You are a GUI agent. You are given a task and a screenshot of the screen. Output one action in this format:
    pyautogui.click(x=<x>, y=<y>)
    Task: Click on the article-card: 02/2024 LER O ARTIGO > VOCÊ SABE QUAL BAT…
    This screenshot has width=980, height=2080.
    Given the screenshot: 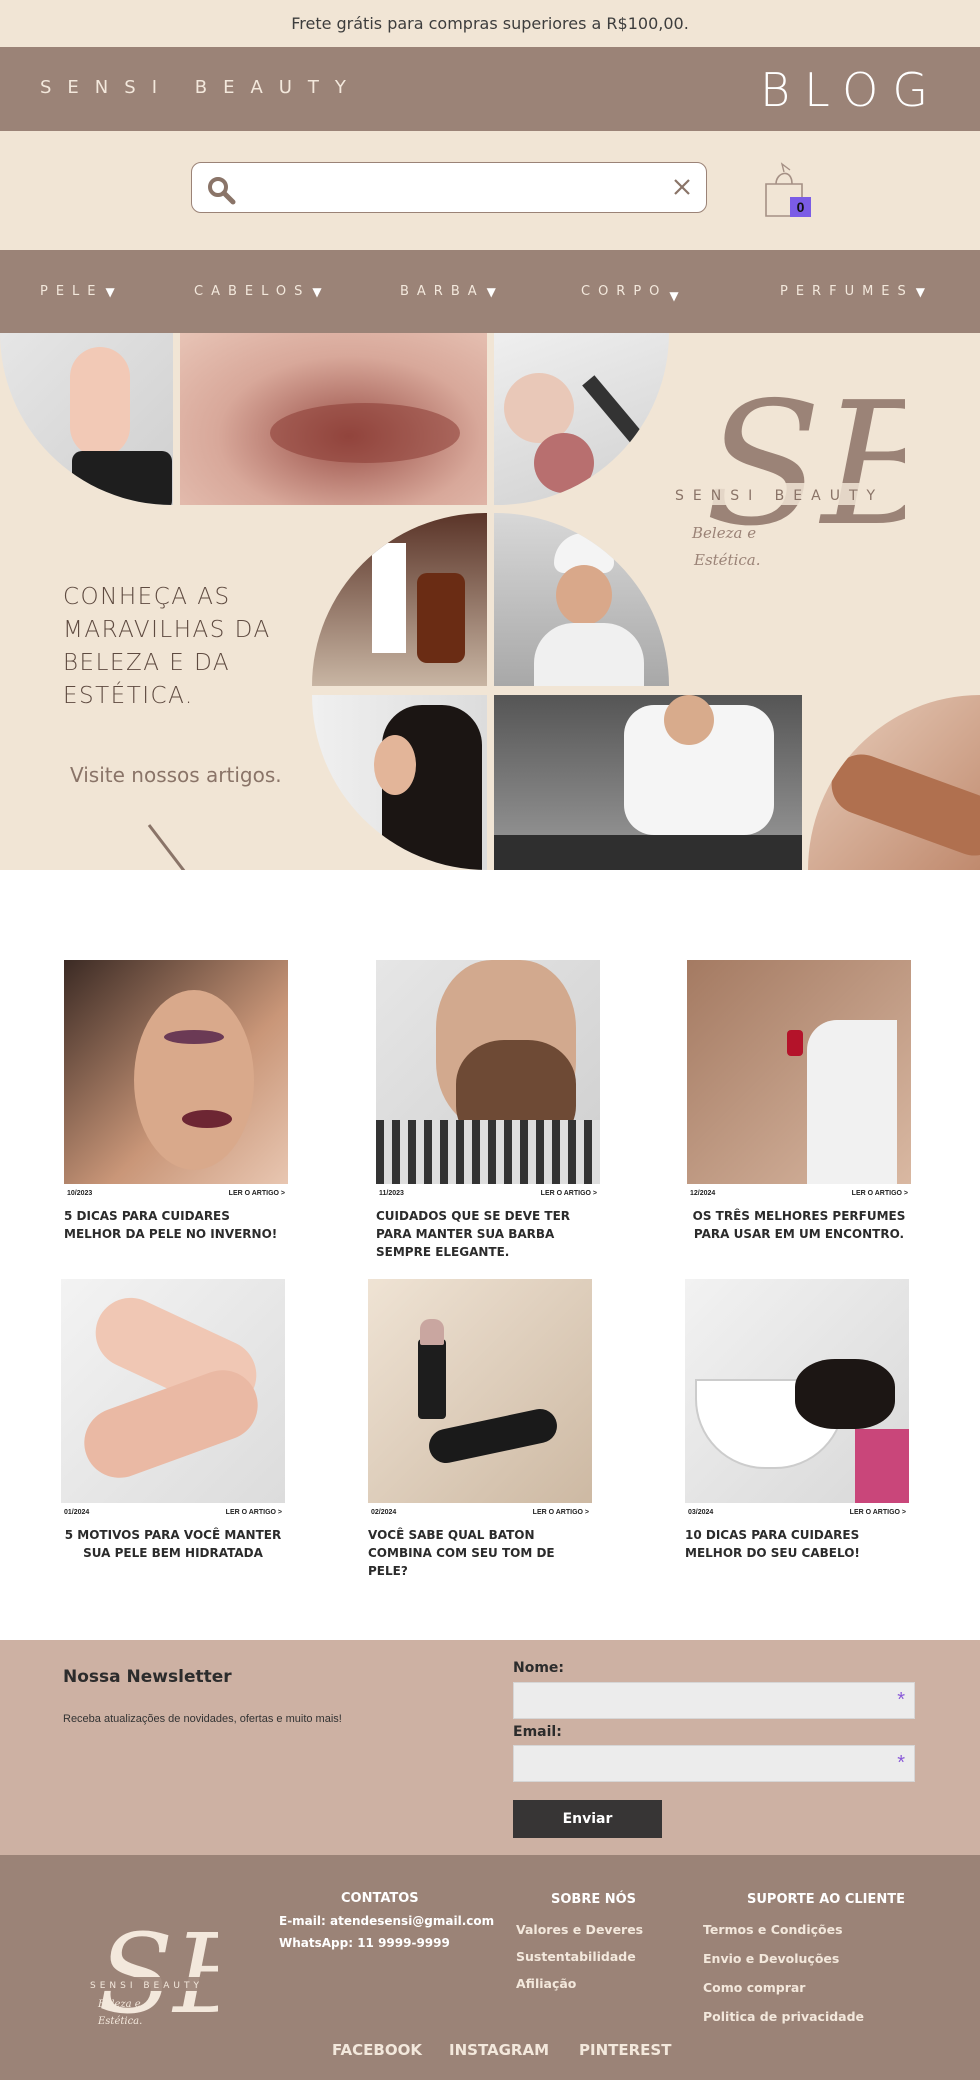 What is the action you would take?
    pyautogui.click(x=480, y=1429)
    